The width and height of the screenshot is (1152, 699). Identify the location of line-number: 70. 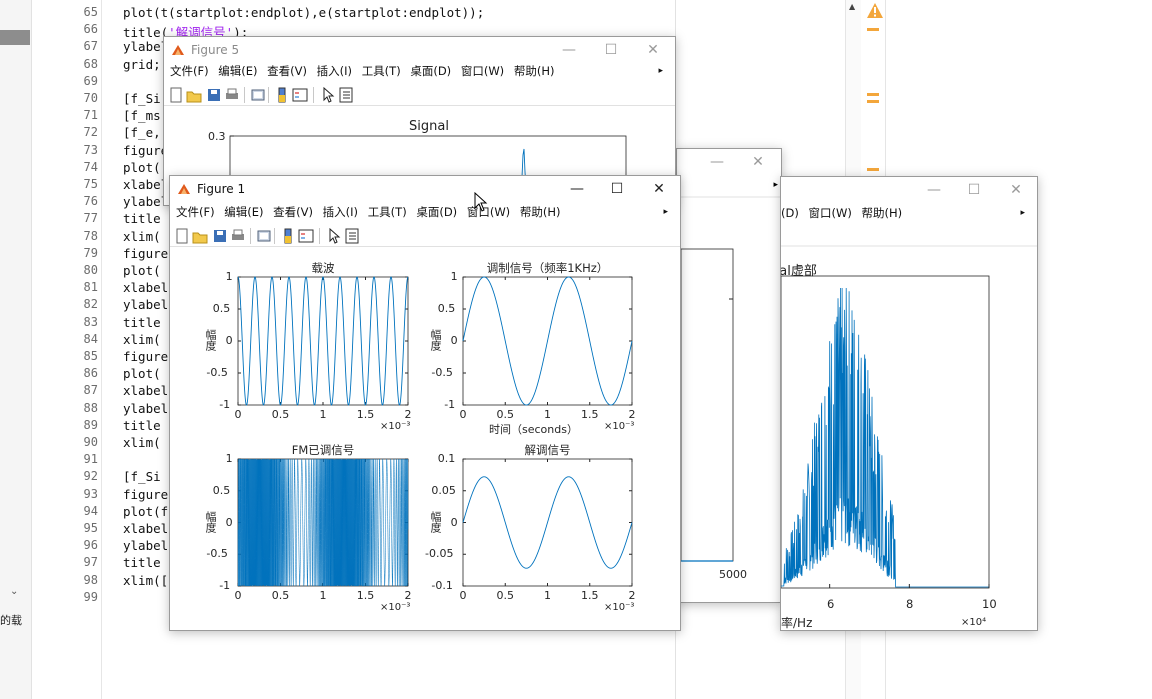
(90, 98).